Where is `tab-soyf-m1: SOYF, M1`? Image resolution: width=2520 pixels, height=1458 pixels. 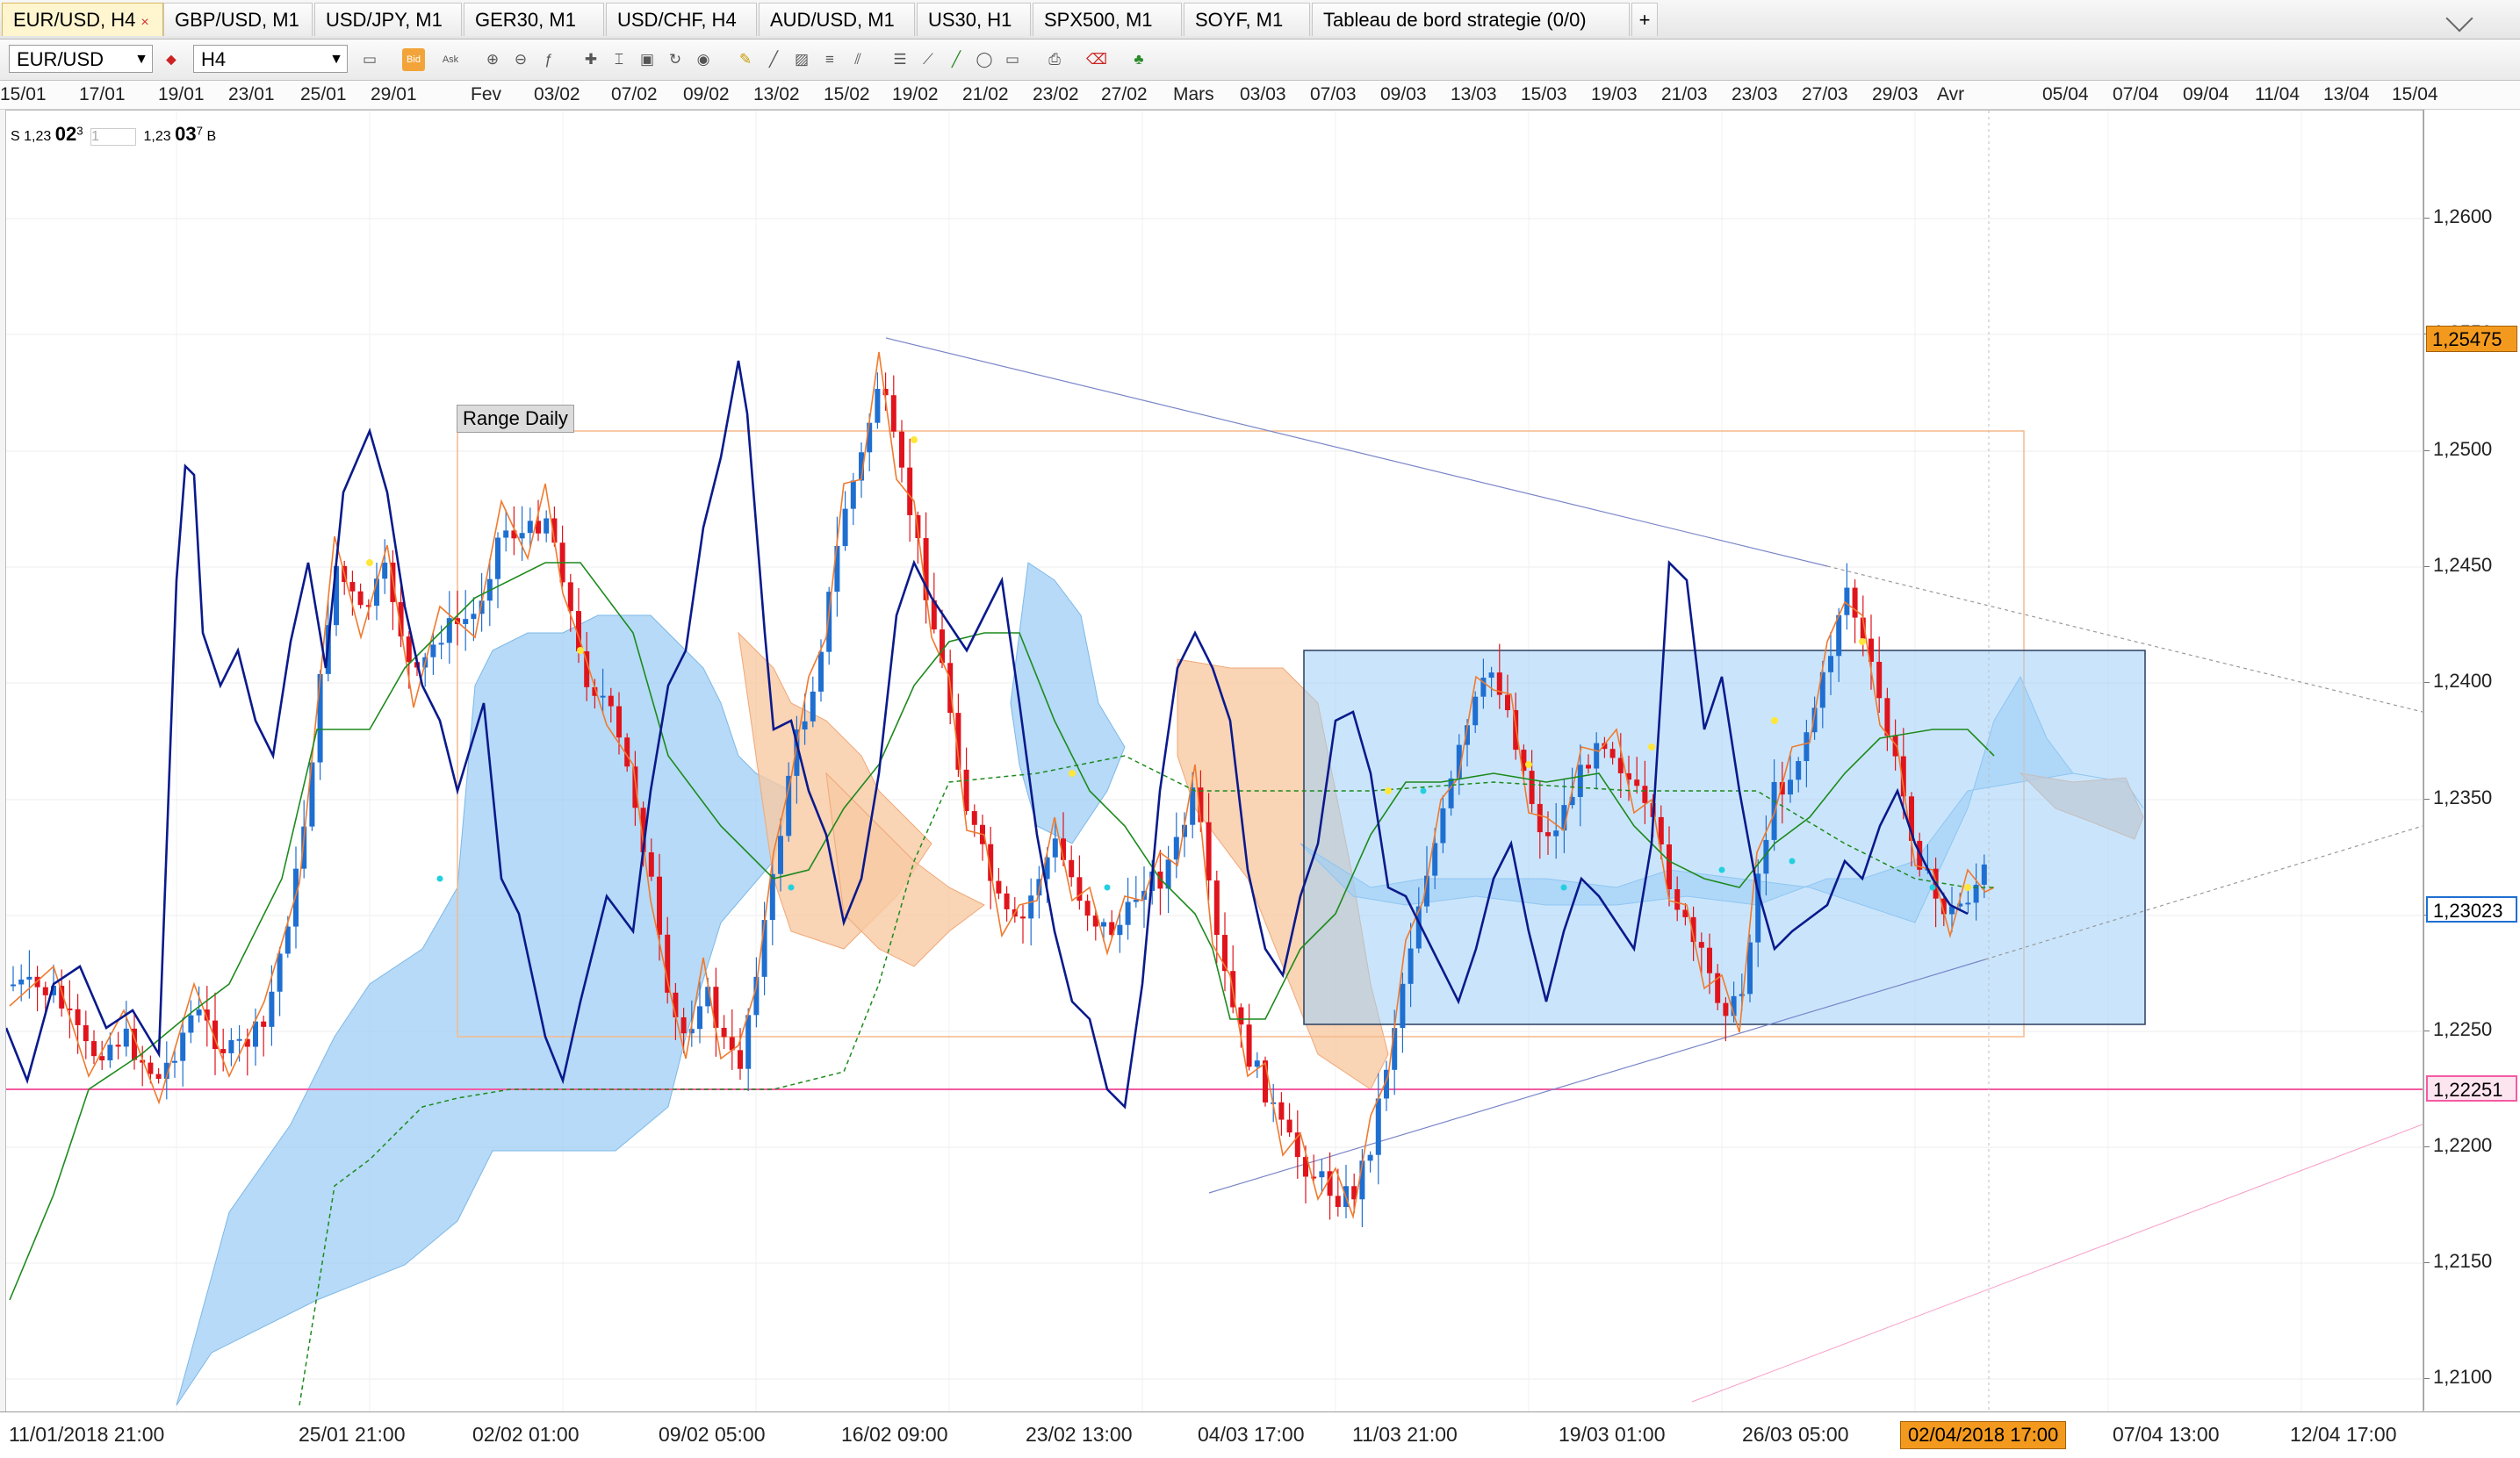
tab-soyf-m1: SOYF, M1 is located at coordinates (1247, 20).